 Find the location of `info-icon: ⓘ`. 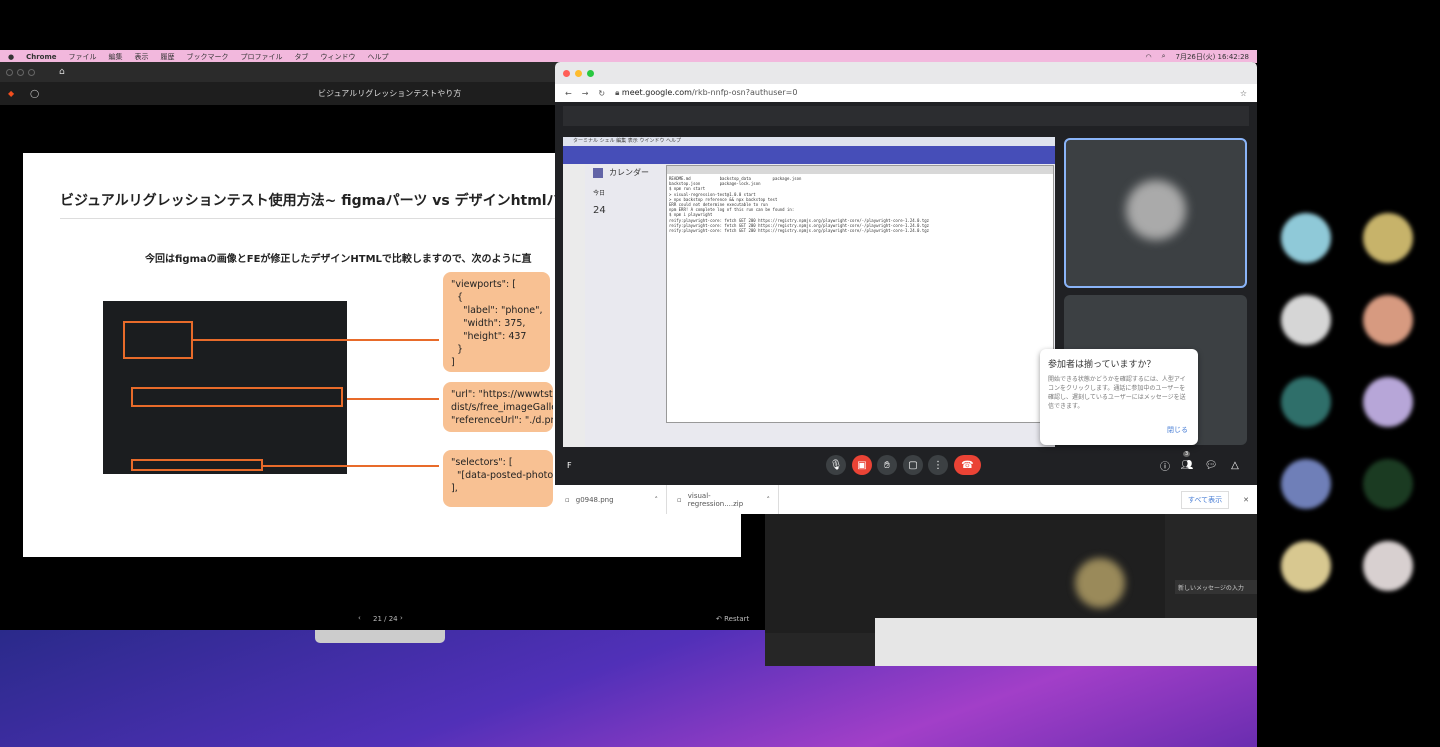

info-icon: ⓘ is located at coordinates (1165, 465).